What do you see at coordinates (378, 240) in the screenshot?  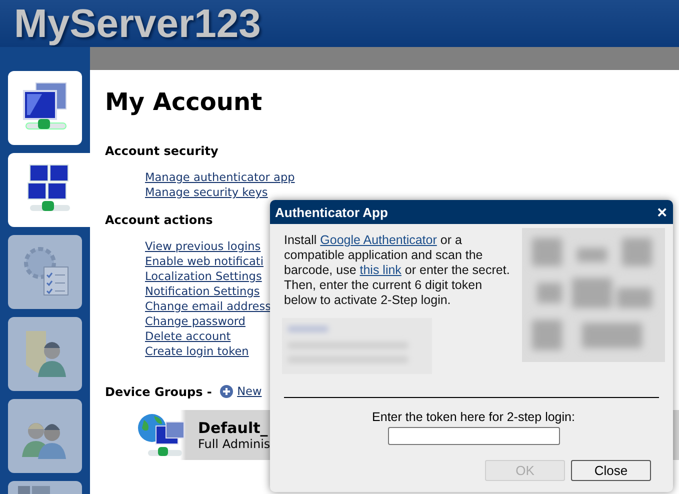 I see `text-link: Google Authenticator` at bounding box center [378, 240].